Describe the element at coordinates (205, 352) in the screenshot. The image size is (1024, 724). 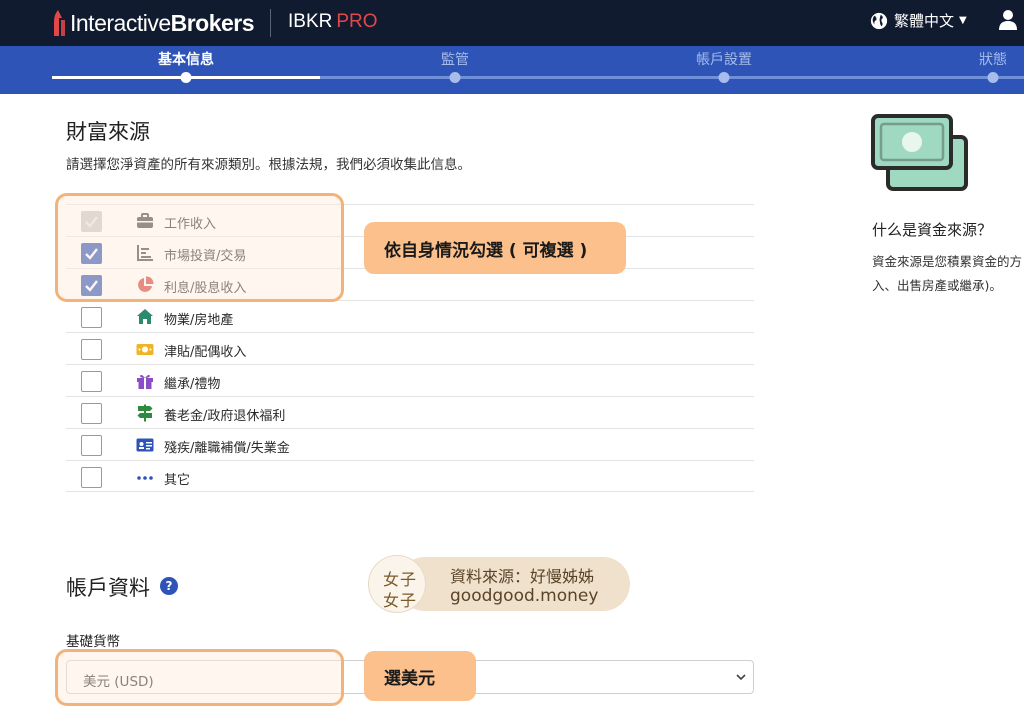
I see `row-label: 津貼/配偶收入` at that location.